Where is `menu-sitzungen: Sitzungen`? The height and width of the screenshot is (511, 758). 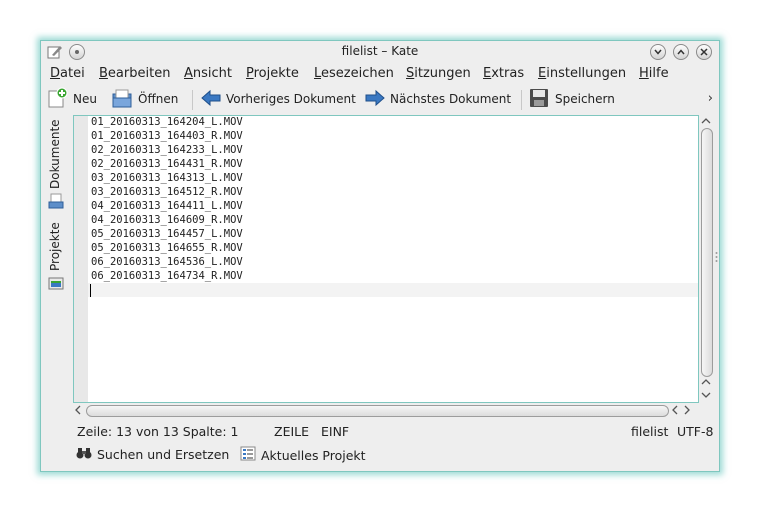 menu-sitzungen: Sitzungen is located at coordinates (438, 73).